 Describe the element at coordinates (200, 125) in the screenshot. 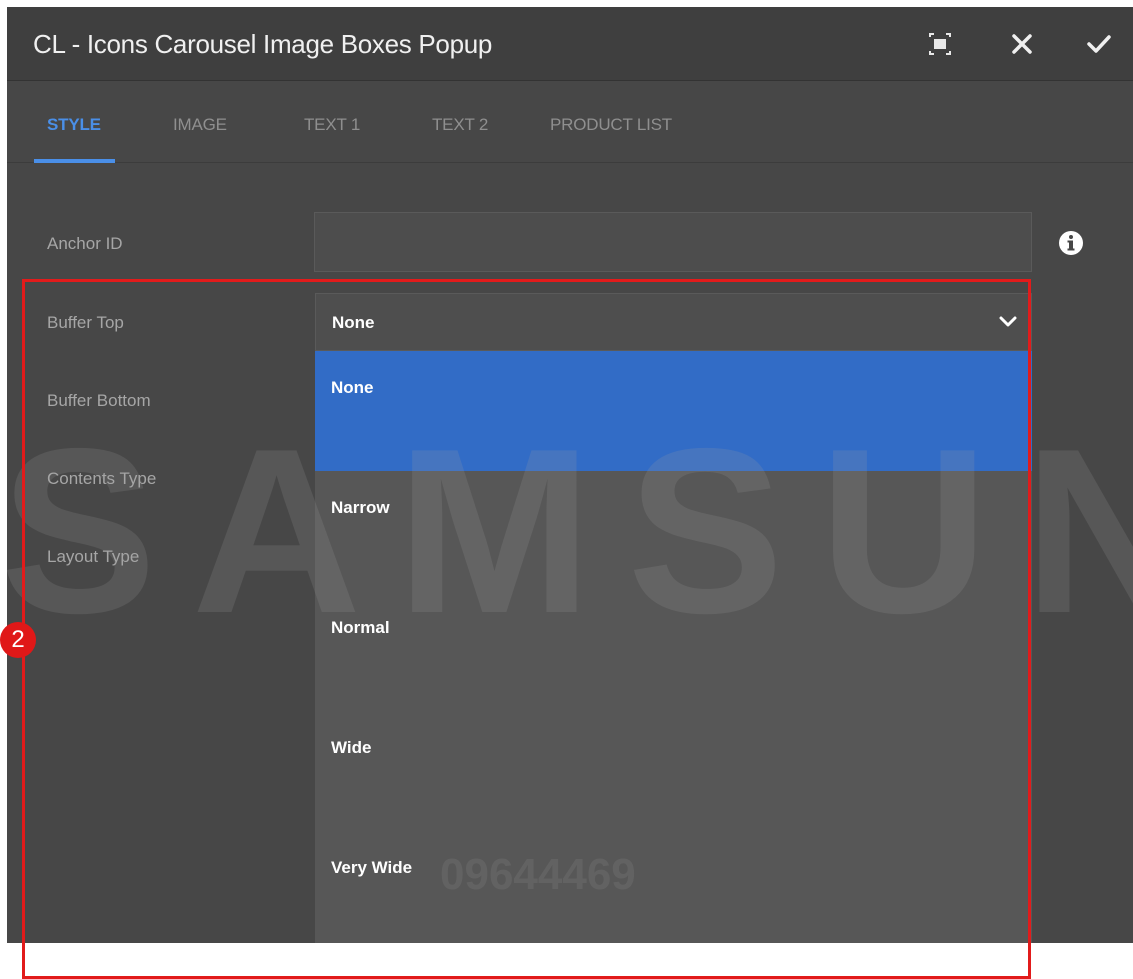

I see `tab-image: IMAGE` at that location.